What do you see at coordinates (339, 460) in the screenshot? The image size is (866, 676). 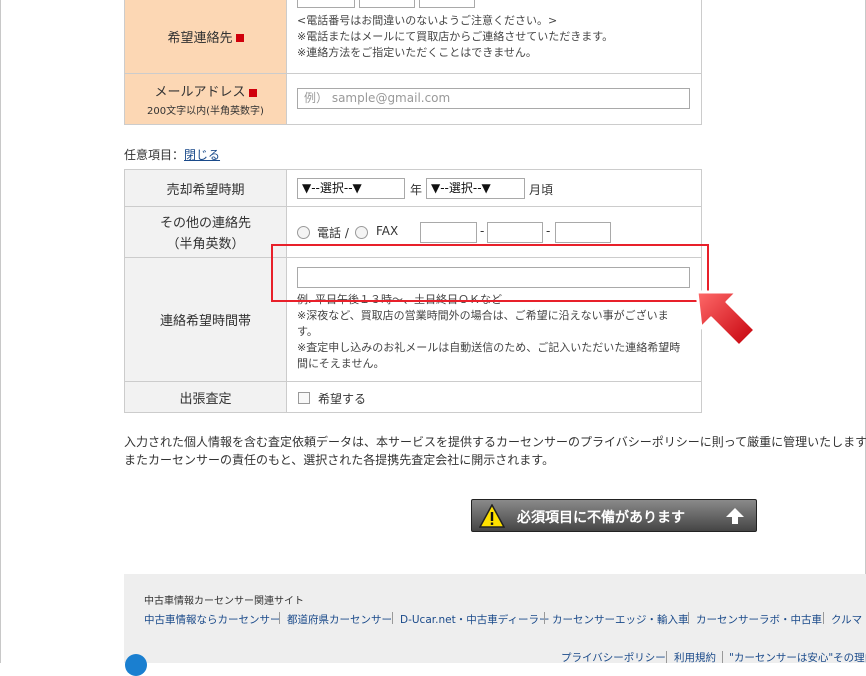 I see `privacy-line-2: またカーセンサーの責任のもと、選択された各提携先査定会社に開示されます。` at bounding box center [339, 460].